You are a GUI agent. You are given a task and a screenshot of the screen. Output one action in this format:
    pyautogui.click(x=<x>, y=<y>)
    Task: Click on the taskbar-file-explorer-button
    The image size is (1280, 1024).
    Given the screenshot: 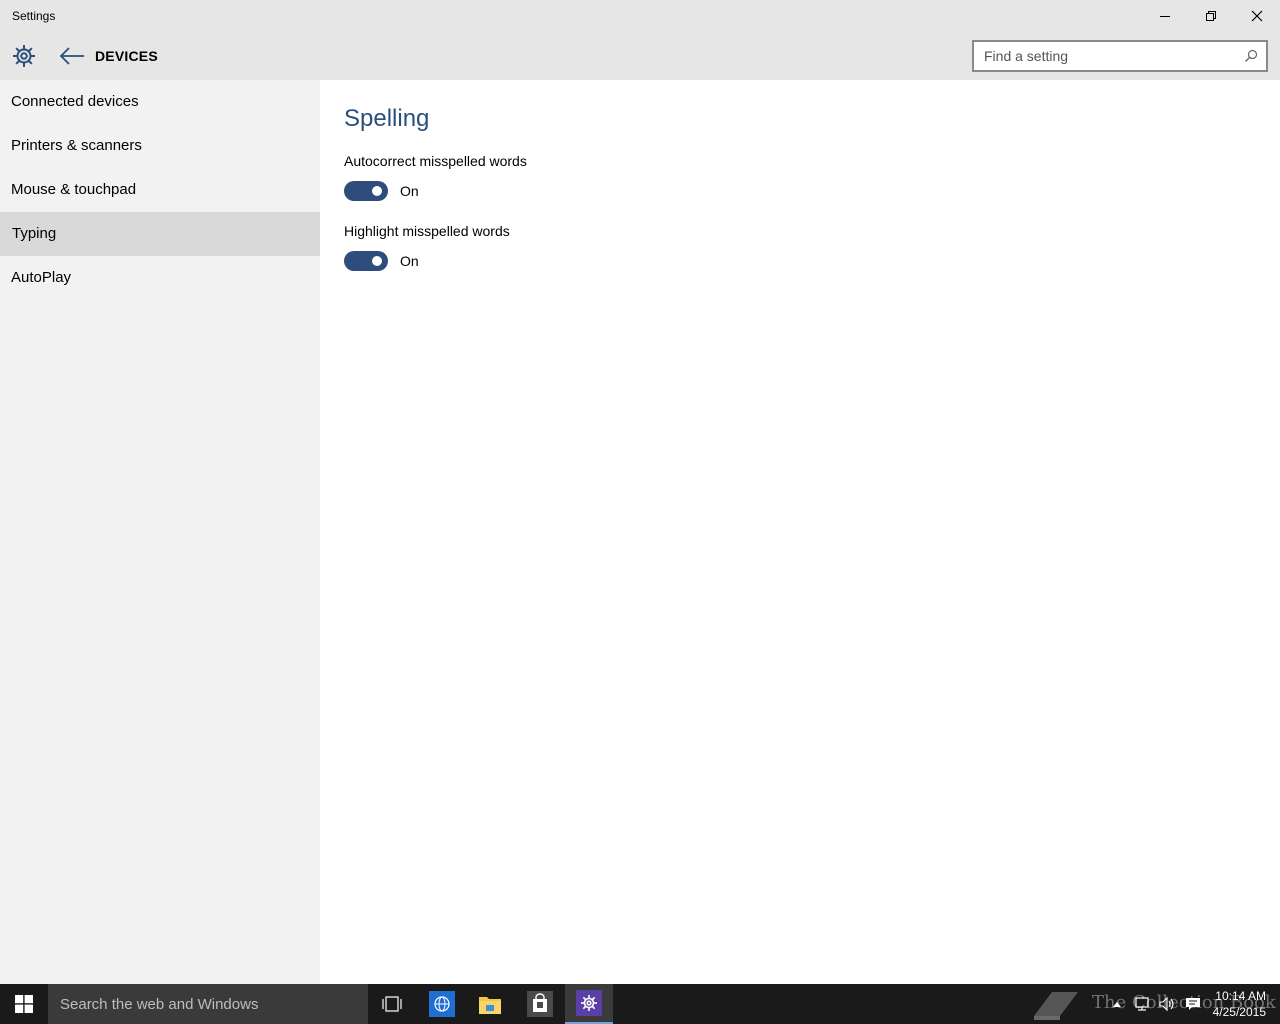 What is the action you would take?
    pyautogui.click(x=490, y=1004)
    